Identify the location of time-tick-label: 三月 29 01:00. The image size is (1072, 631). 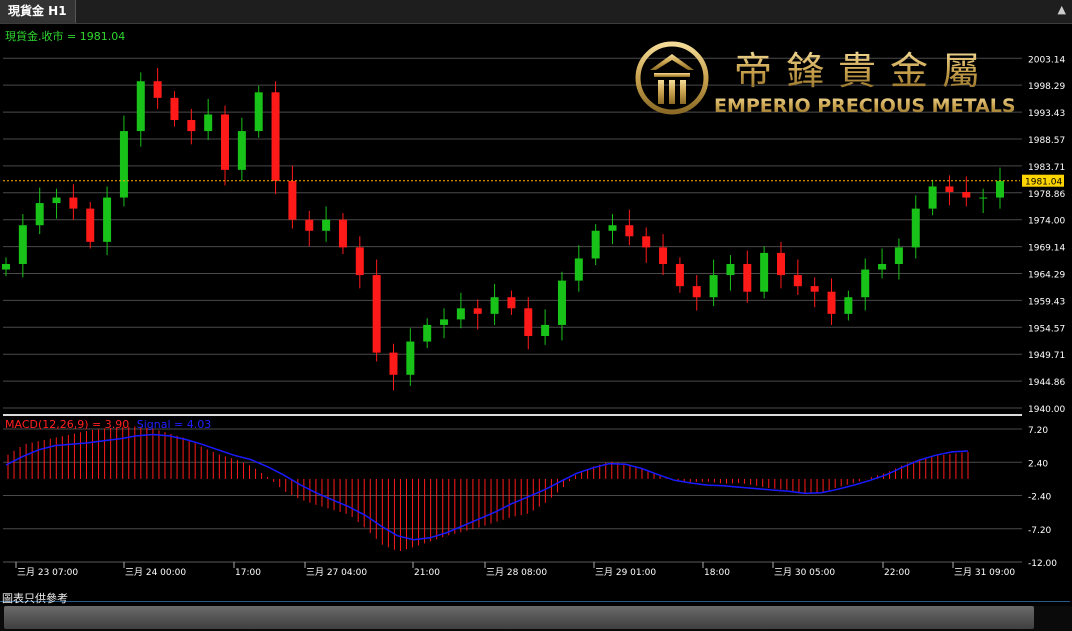
(625, 572).